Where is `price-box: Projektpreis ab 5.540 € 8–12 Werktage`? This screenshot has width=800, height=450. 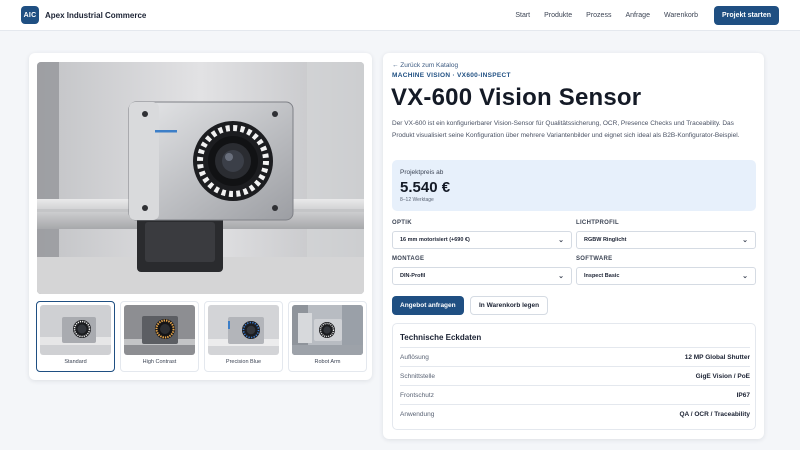 price-box: Projektpreis ab 5.540 € 8–12 Werktage is located at coordinates (574, 185).